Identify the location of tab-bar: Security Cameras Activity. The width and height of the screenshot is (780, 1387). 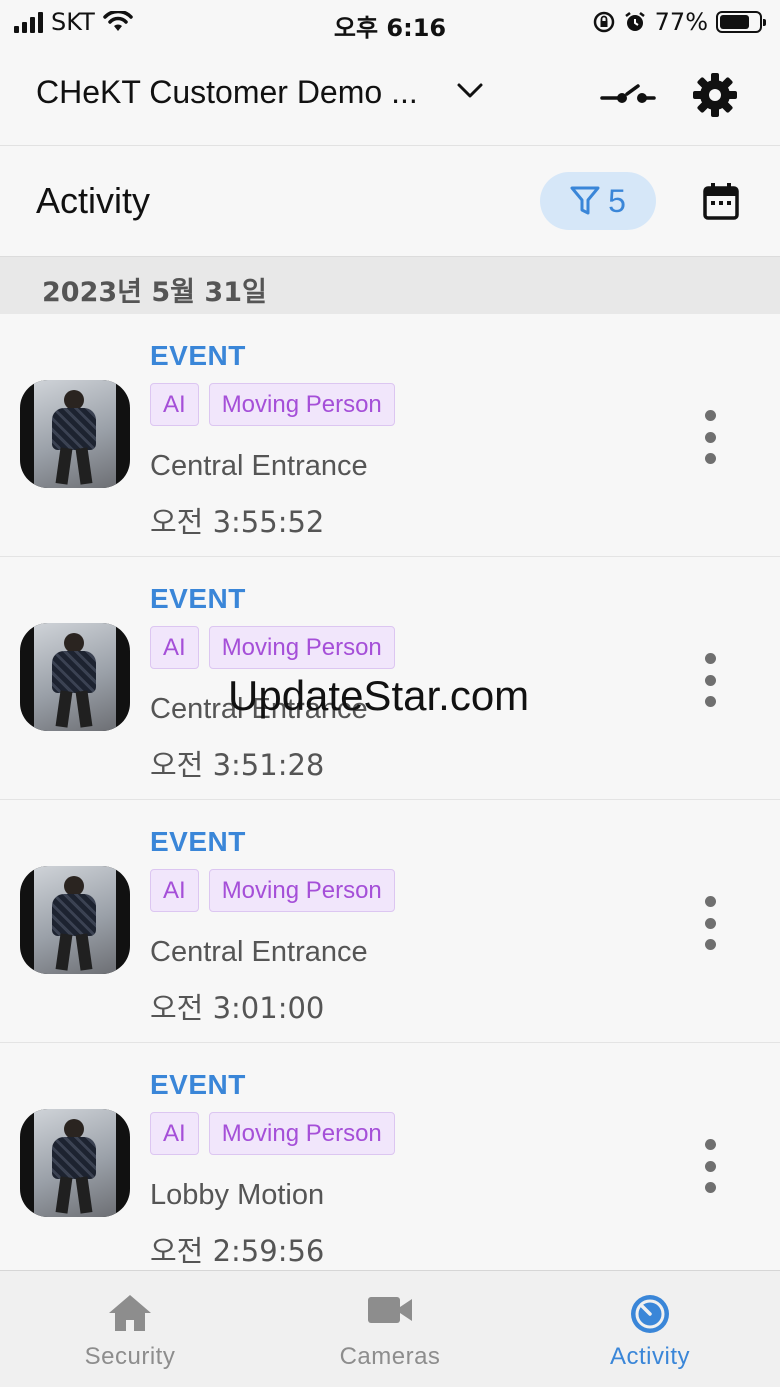
(390, 1328).